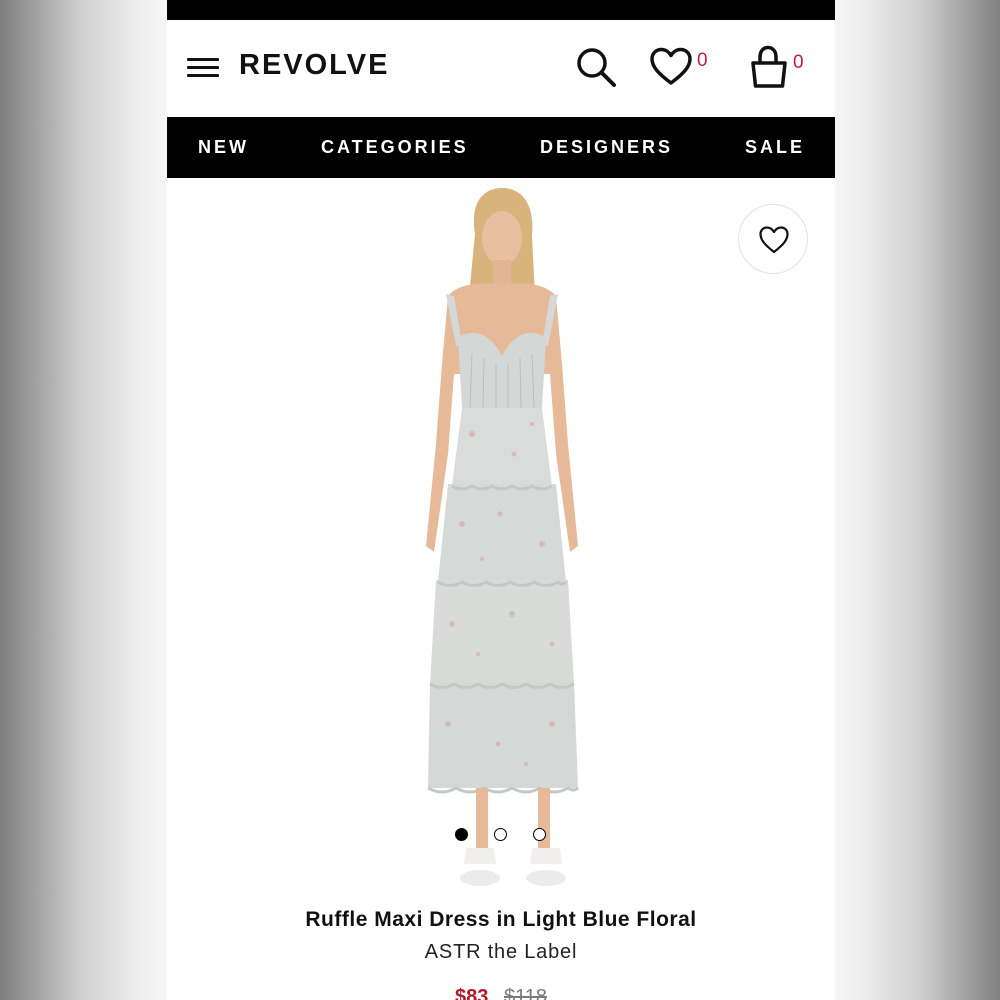 This screenshot has height=1000, width=1000. I want to click on product-brand: ASTR the Label, so click(501, 952).